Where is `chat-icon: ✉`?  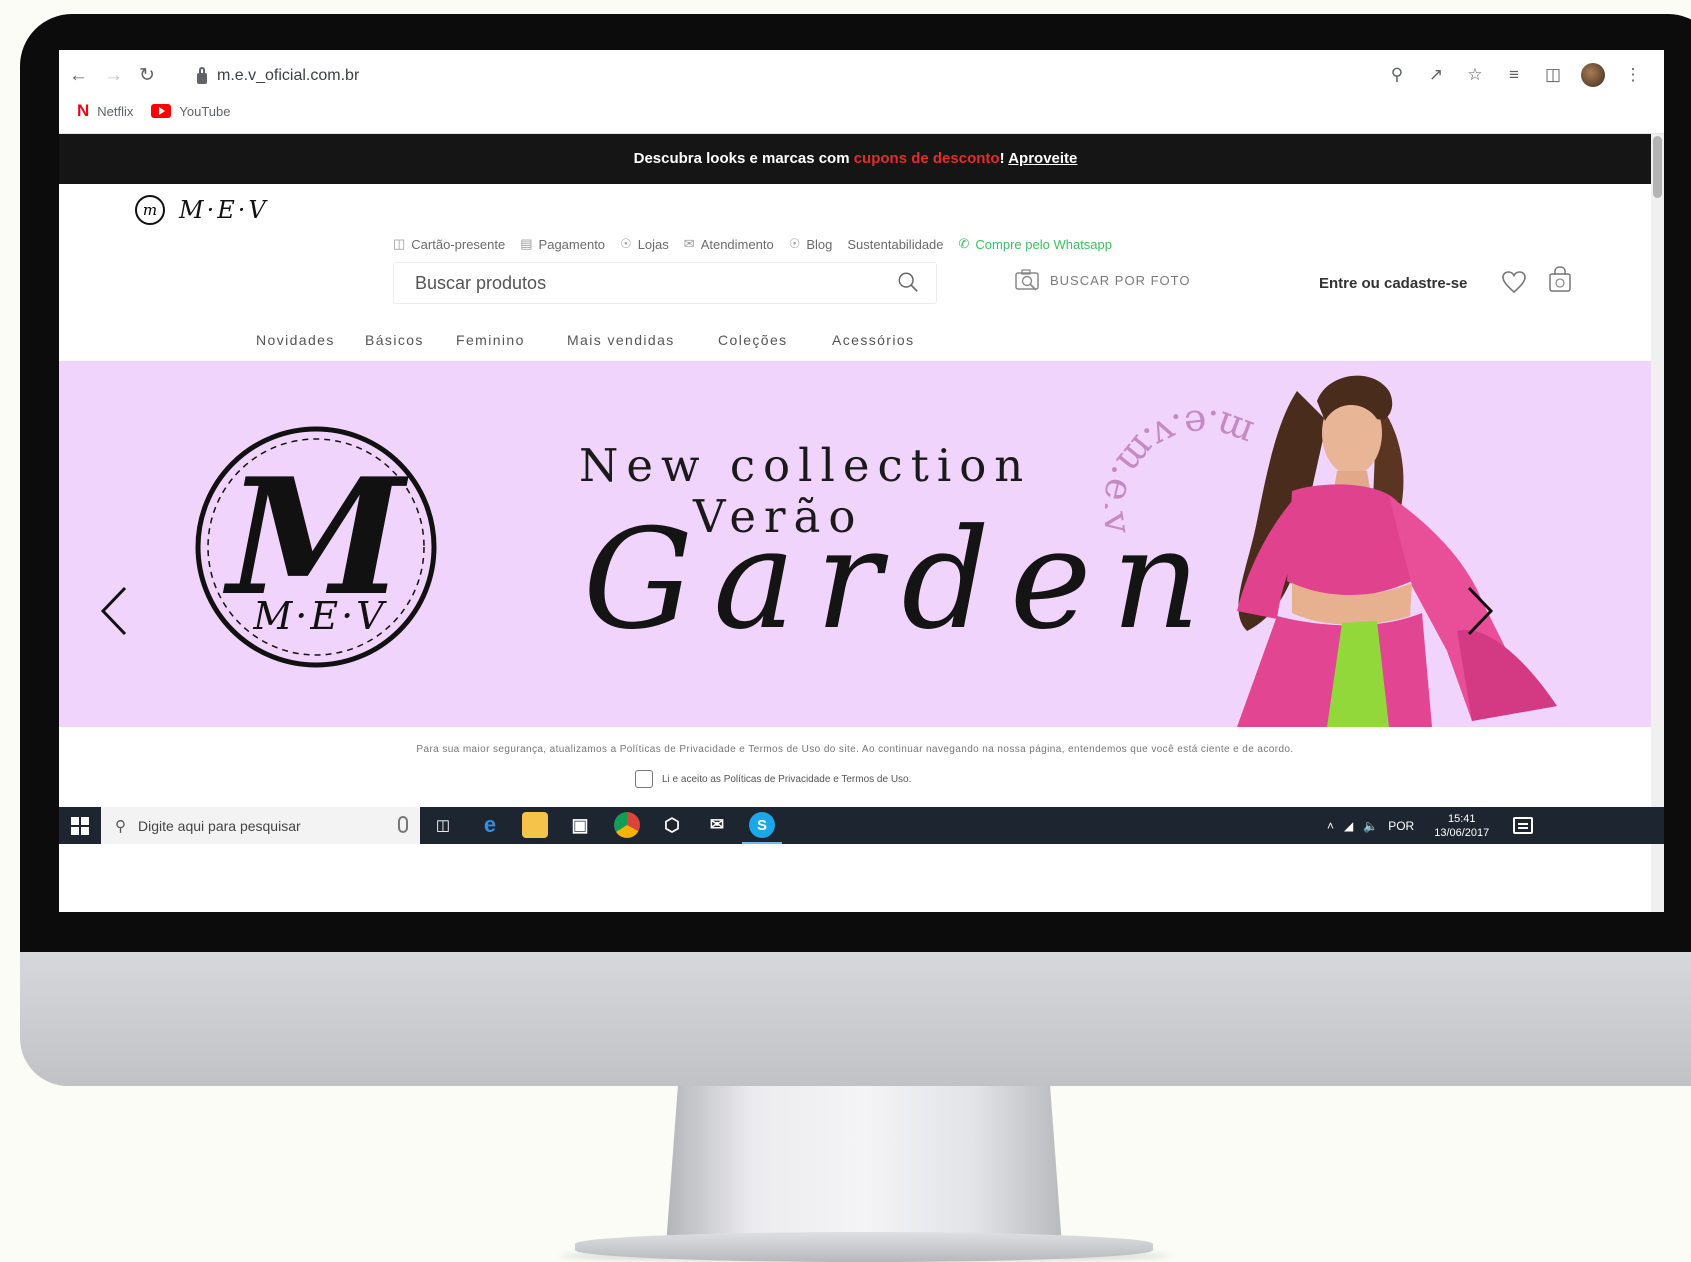 chat-icon: ✉ is located at coordinates (689, 243).